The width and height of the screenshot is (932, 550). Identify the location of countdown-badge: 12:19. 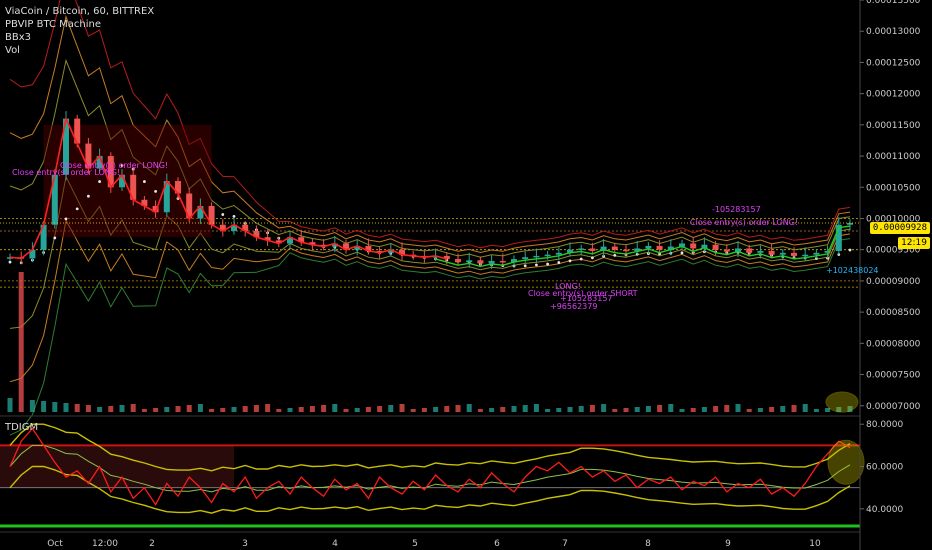
(914, 243).